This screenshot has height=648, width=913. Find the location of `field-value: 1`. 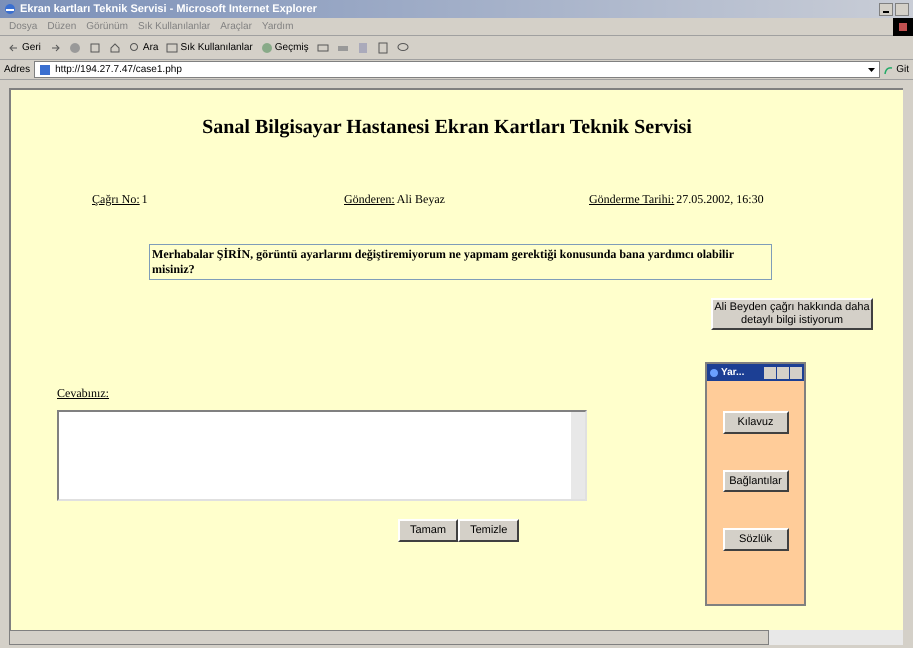

field-value: 1 is located at coordinates (145, 199).